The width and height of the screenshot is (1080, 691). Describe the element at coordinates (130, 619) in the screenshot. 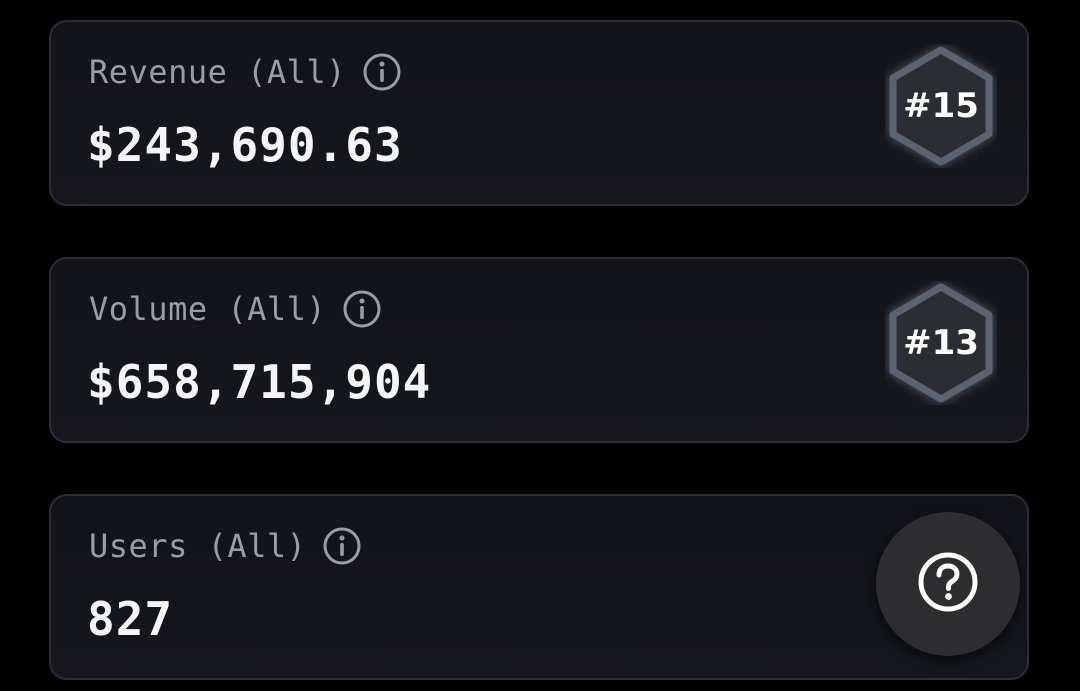

I see `users-value: 827` at that location.